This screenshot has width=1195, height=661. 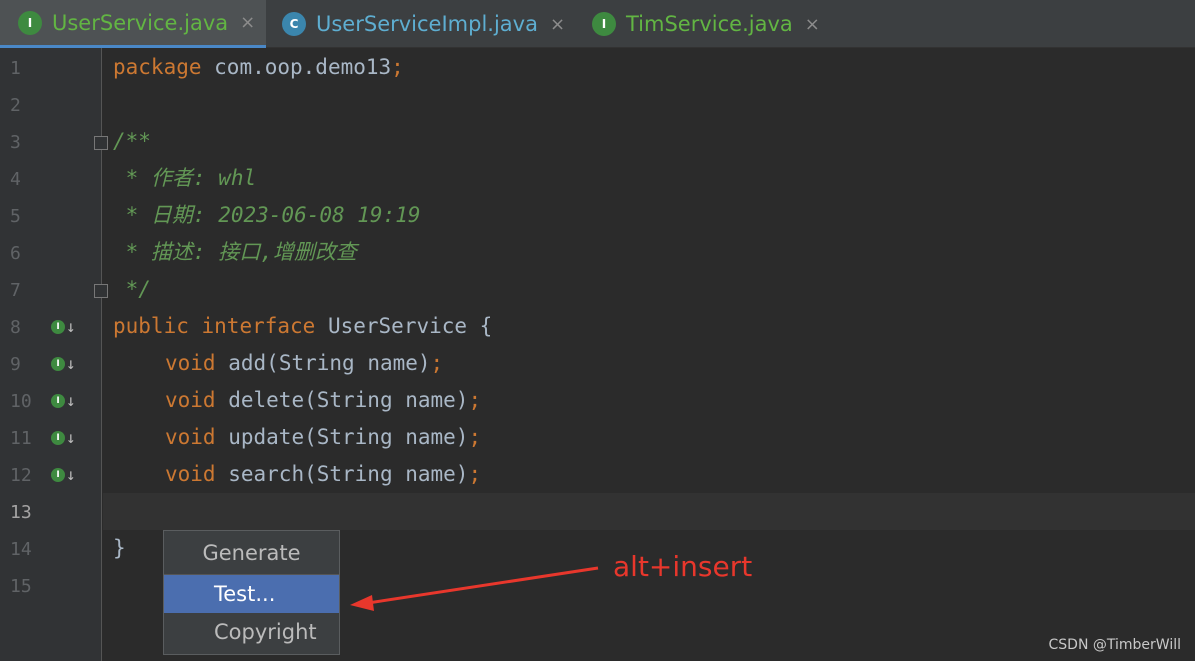 What do you see at coordinates (474, 588) in the screenshot?
I see `annotation-arrow` at bounding box center [474, 588].